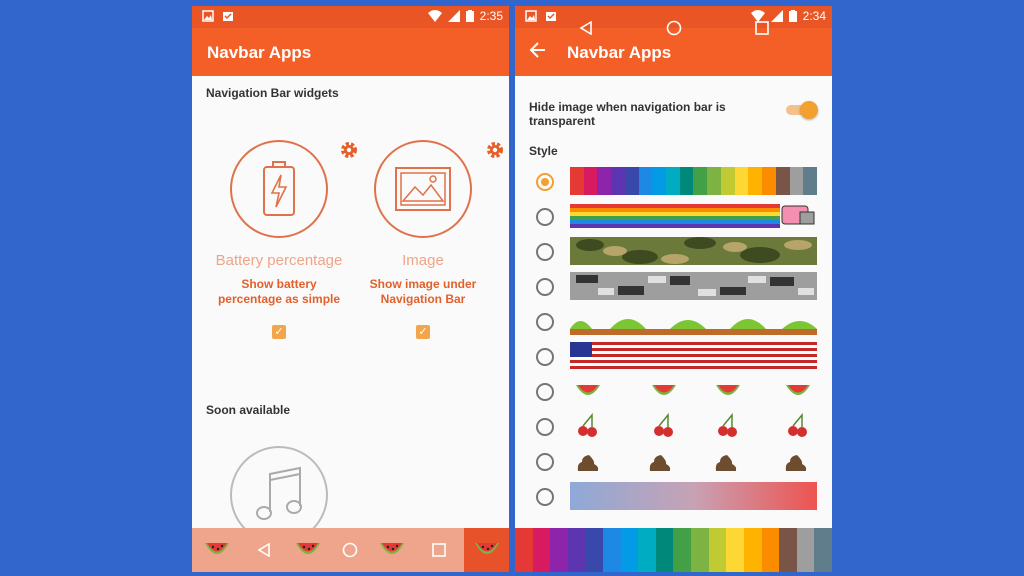 This screenshot has height=576, width=1024. I want to click on battery-icon, so click(469, 16).